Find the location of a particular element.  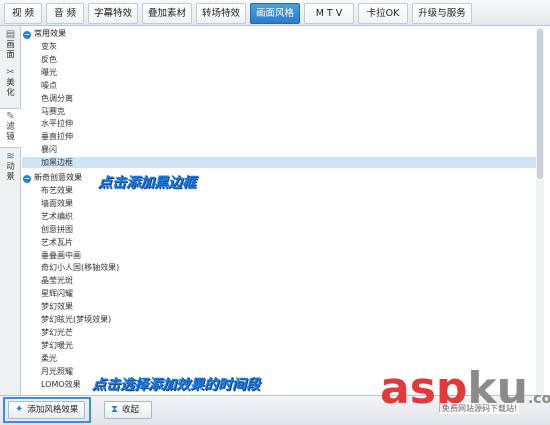

list-item: 曝光 is located at coordinates (279, 72).